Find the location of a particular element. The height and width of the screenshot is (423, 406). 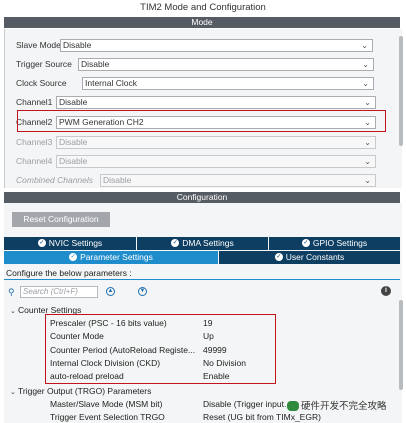

window-title: TIM2 Mode and Configuration is located at coordinates (203, 8).